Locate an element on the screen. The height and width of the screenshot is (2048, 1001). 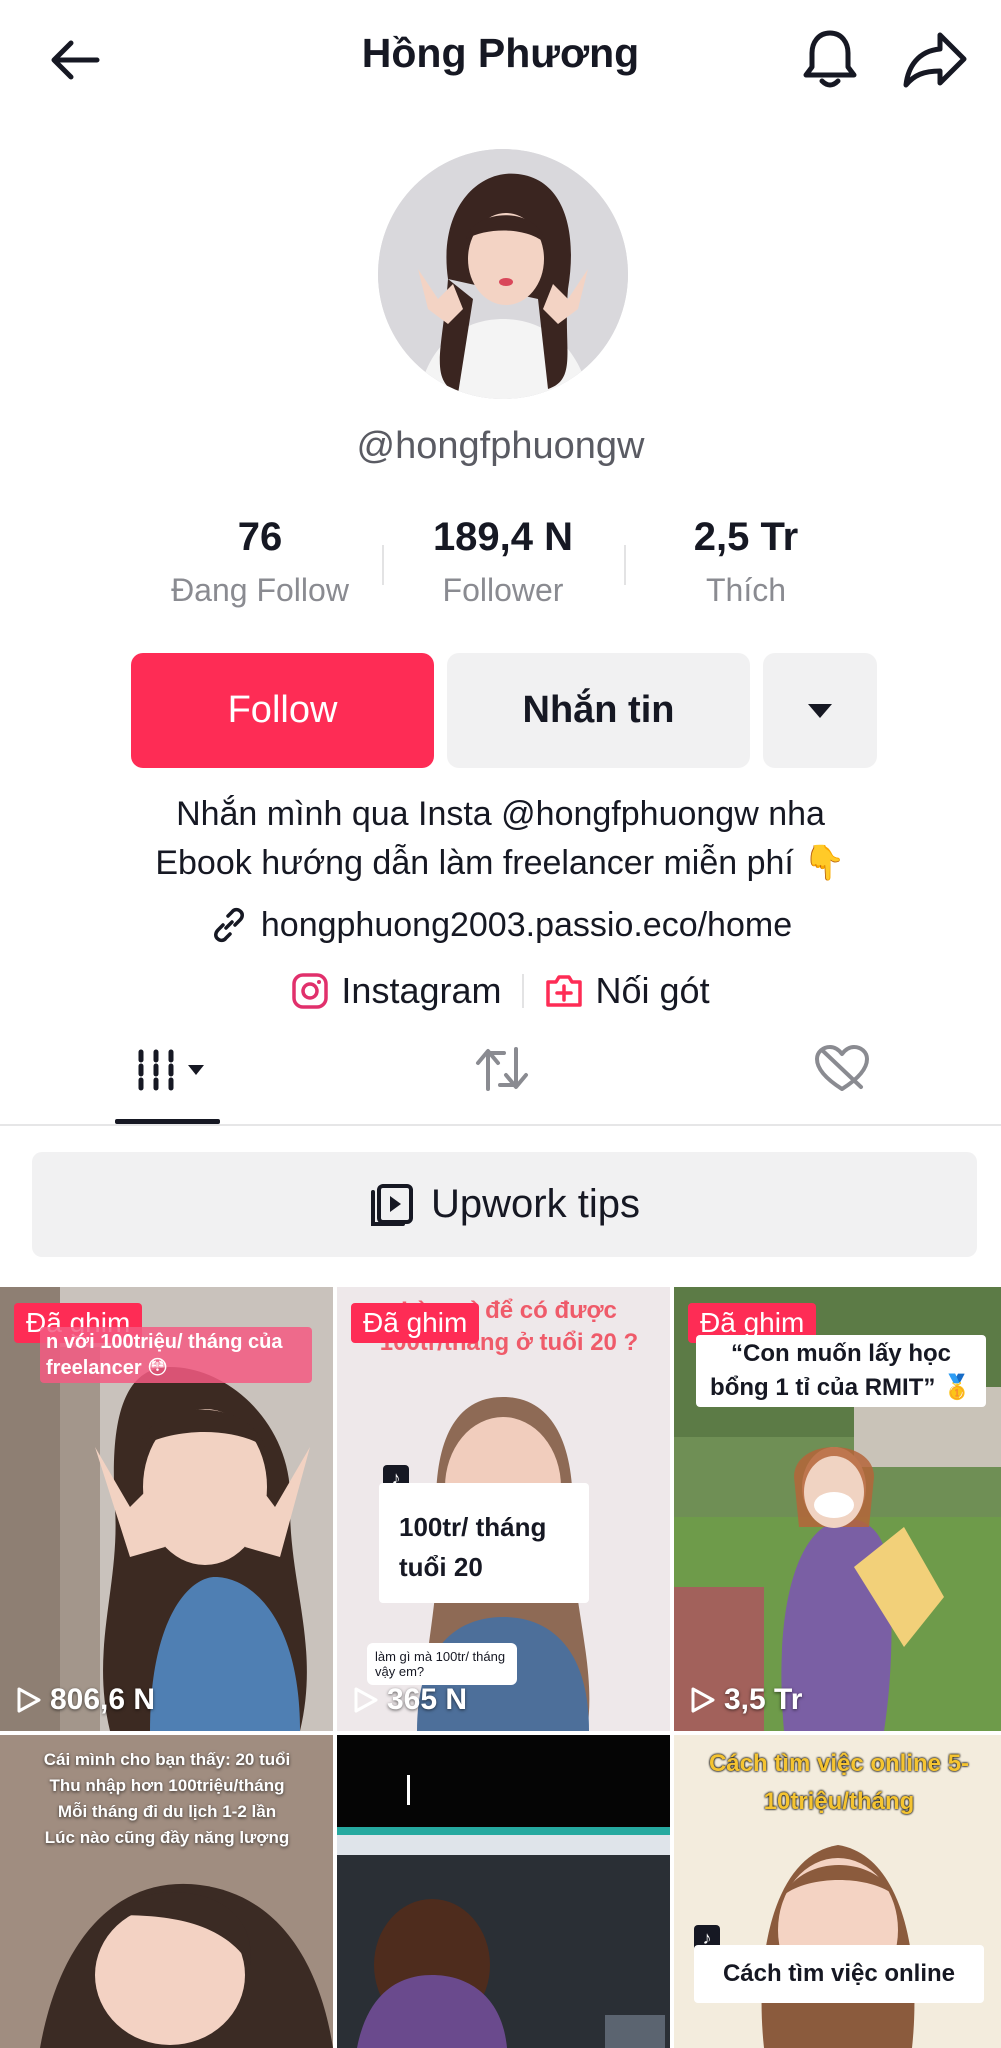
tabs-divider is located at coordinates (500, 1125).